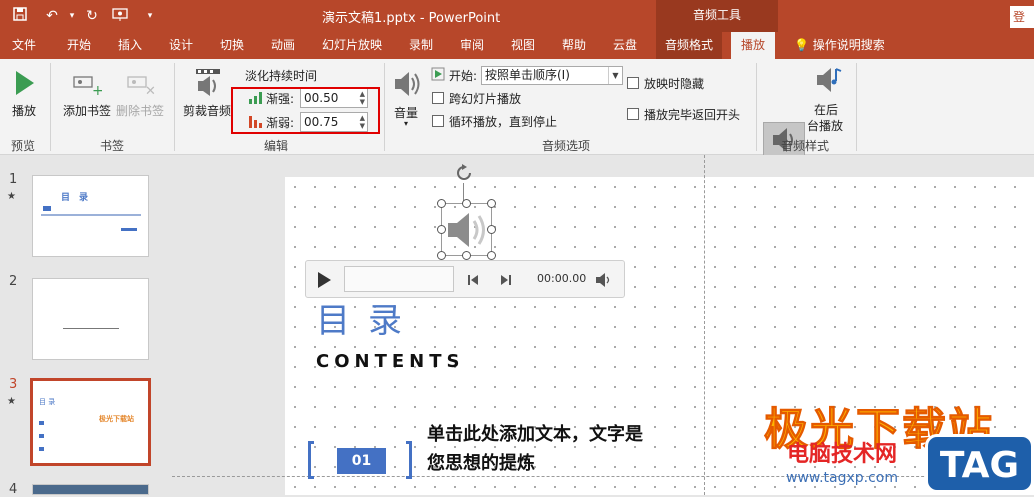 The height and width of the screenshot is (497, 1034). I want to click on start-value: 按照单击顺序(I), so click(527, 75).